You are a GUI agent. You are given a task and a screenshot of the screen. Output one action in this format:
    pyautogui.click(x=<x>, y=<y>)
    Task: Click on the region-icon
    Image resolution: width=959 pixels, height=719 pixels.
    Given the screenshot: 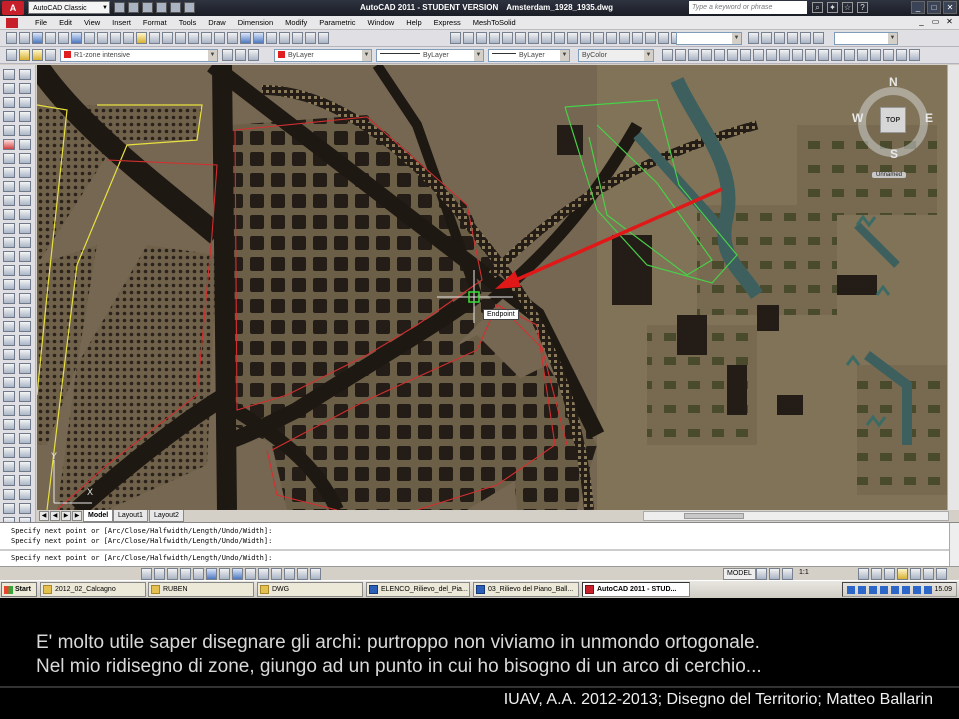 What is the action you would take?
    pyautogui.click(x=9, y=298)
    